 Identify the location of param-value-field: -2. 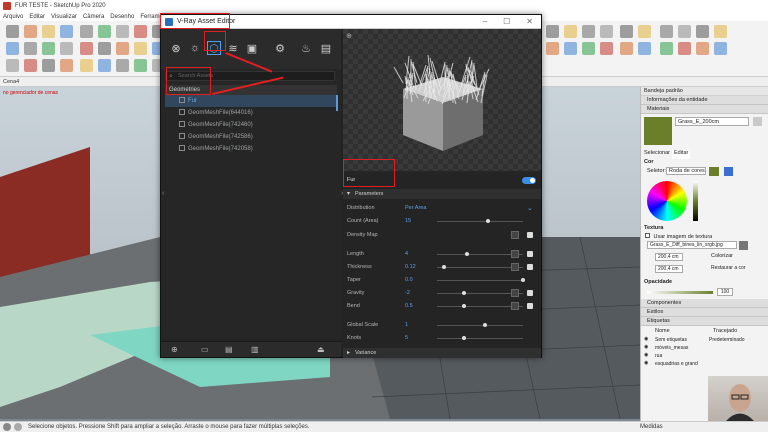
(407, 293).